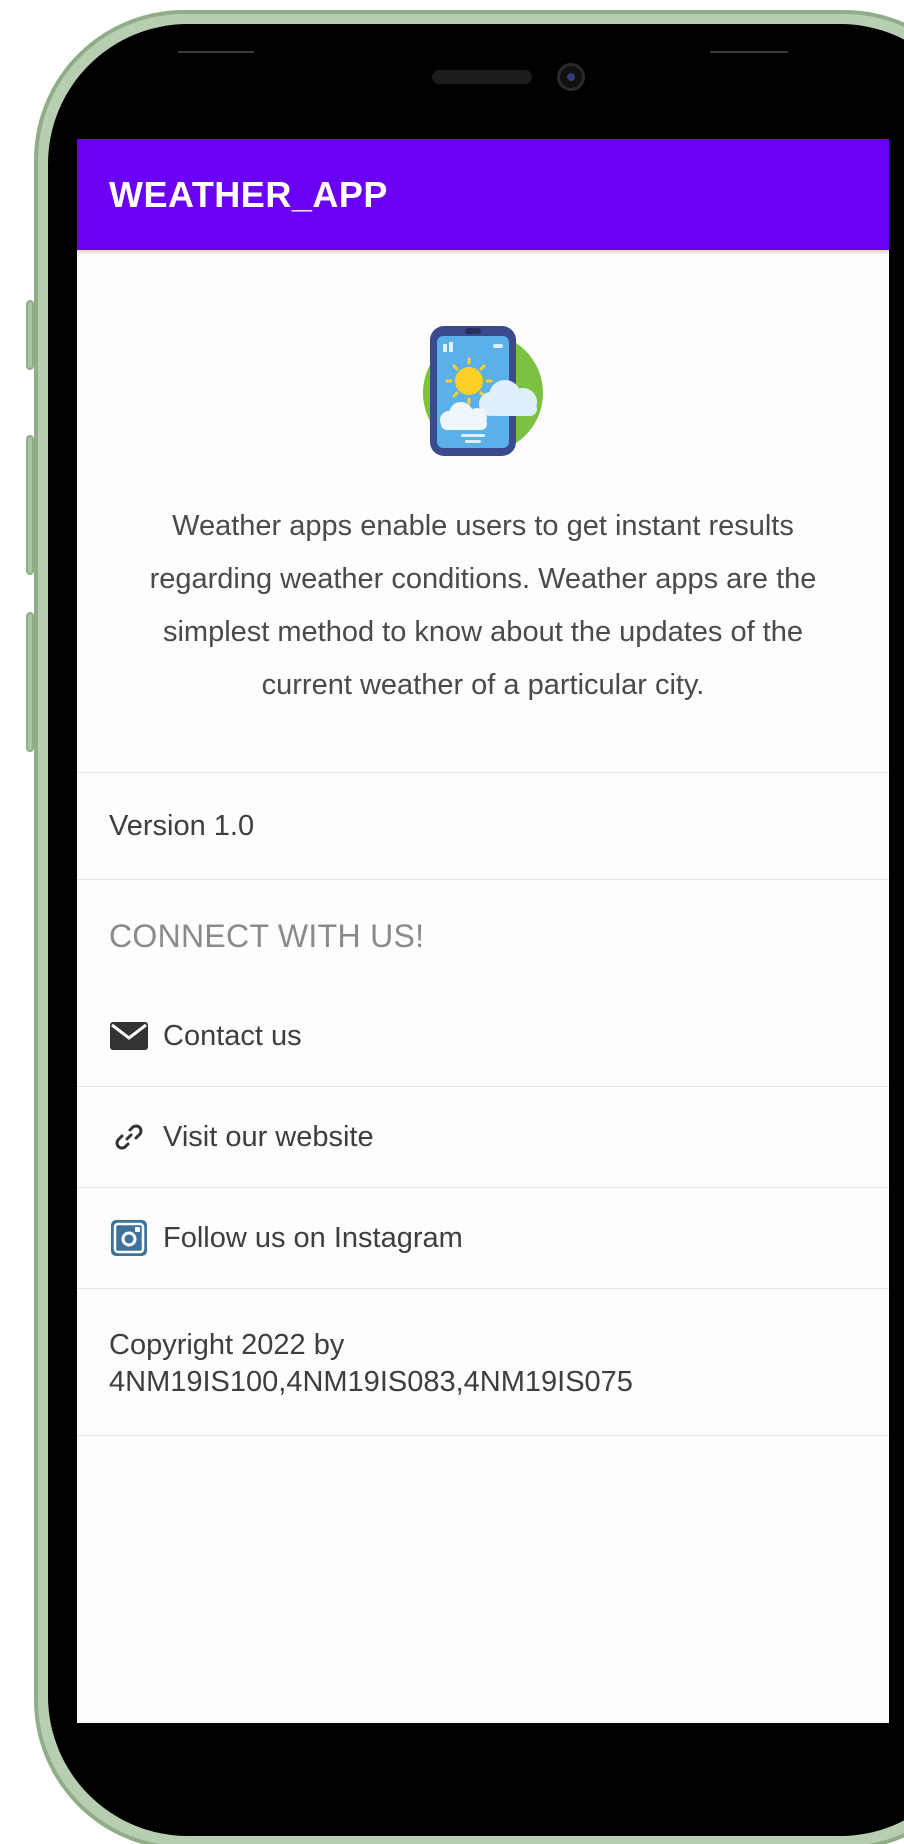  I want to click on instagram-icon, so click(129, 1238).